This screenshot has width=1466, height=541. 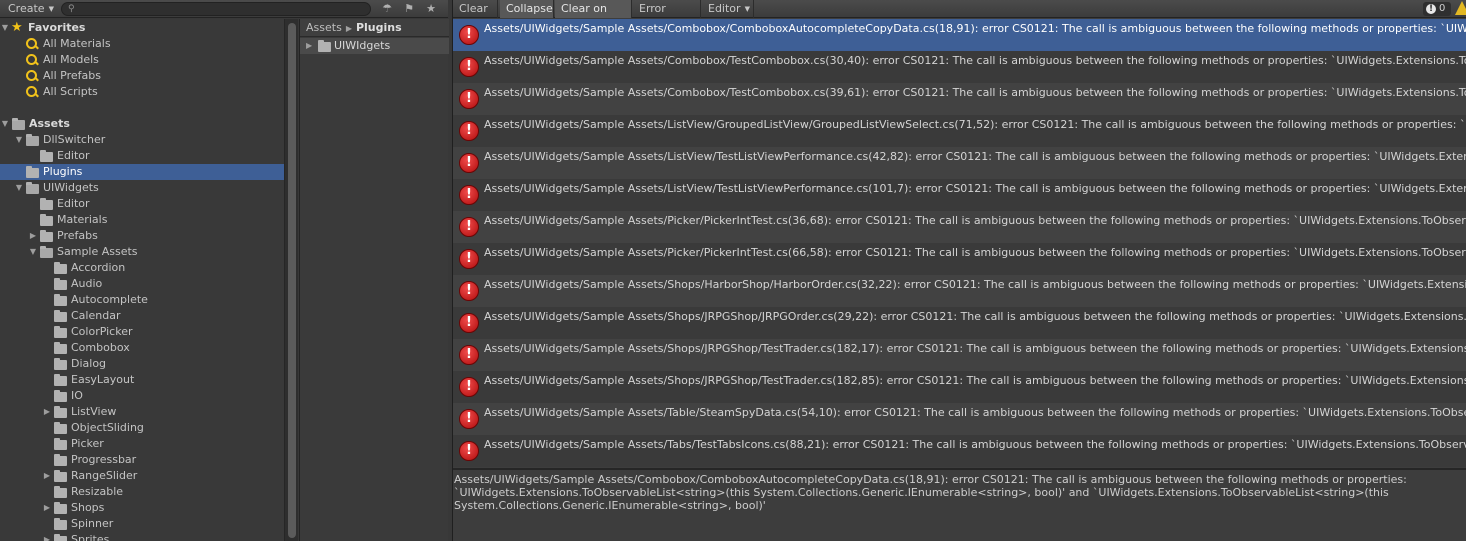 I want to click on tree-scrollbar, so click(x=291, y=280).